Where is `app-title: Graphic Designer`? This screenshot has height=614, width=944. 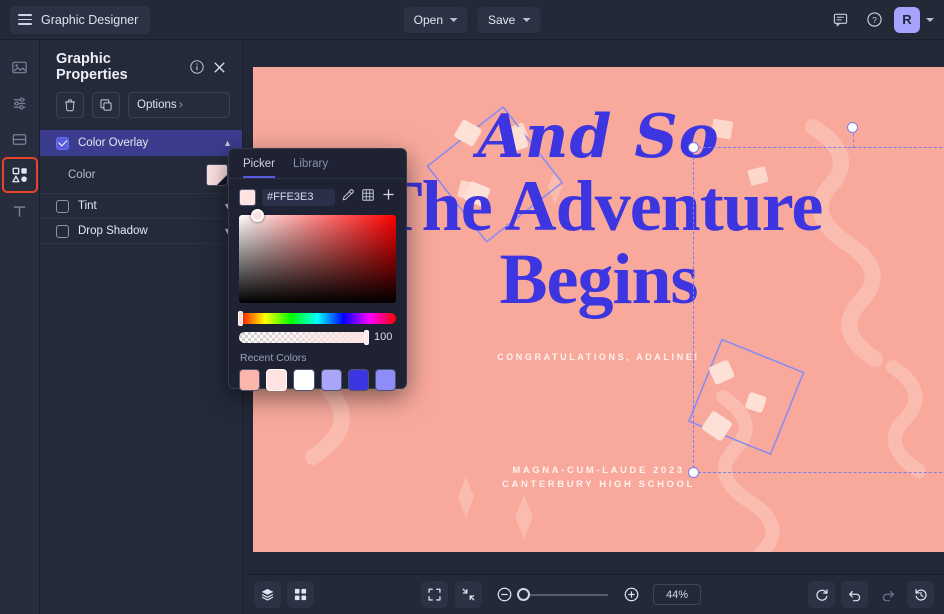 app-title: Graphic Designer is located at coordinates (90, 19).